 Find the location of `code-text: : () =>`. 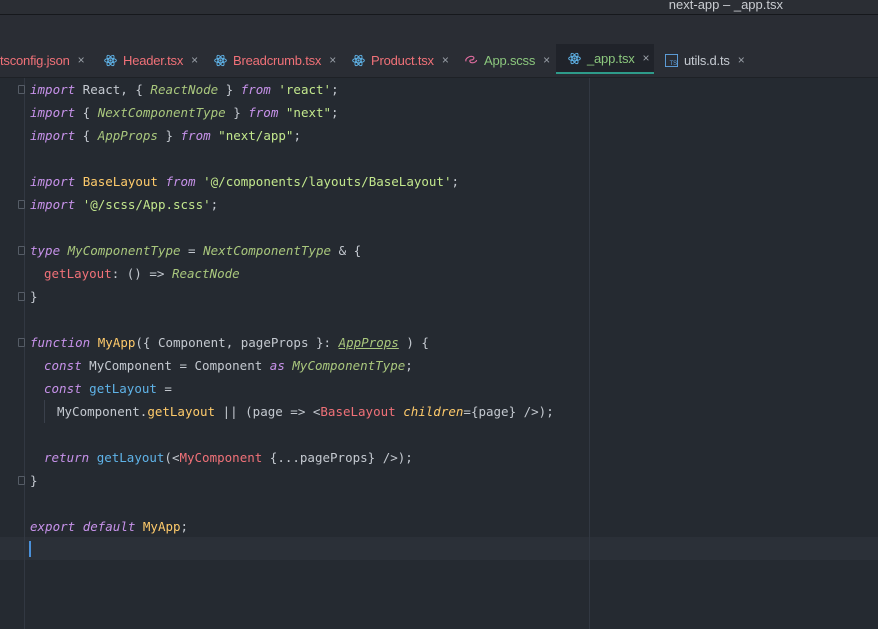

code-text: : () => is located at coordinates (141, 273).